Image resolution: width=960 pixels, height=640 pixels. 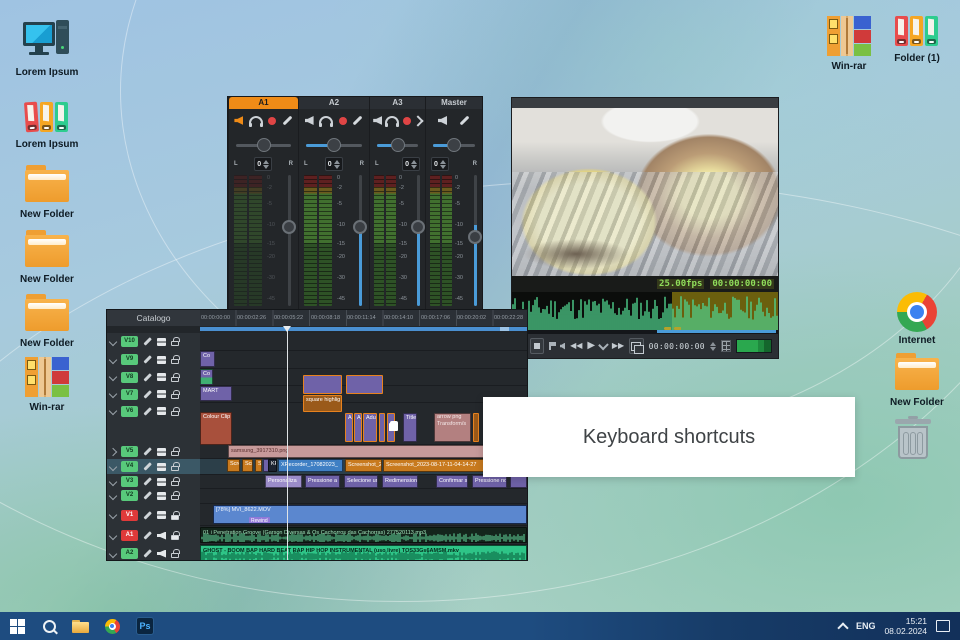 I want to click on chevron-right-icon, so click(x=418, y=120).